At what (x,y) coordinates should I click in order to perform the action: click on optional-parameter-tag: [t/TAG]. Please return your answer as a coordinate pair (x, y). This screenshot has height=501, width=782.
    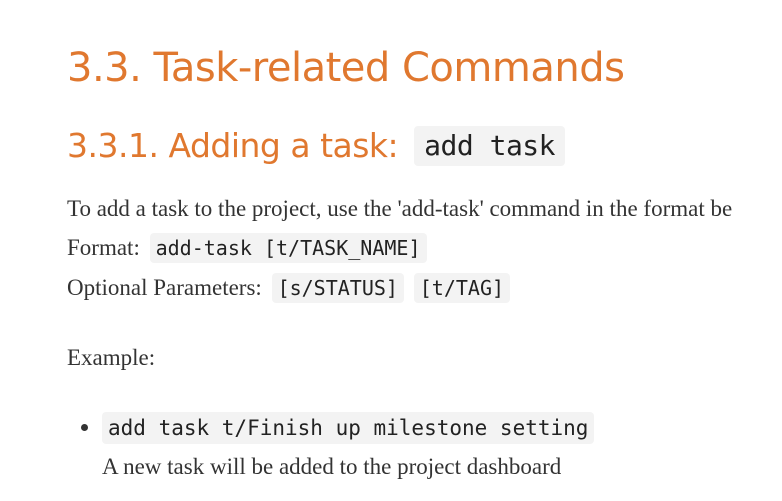
    Looking at the image, I should click on (462, 288).